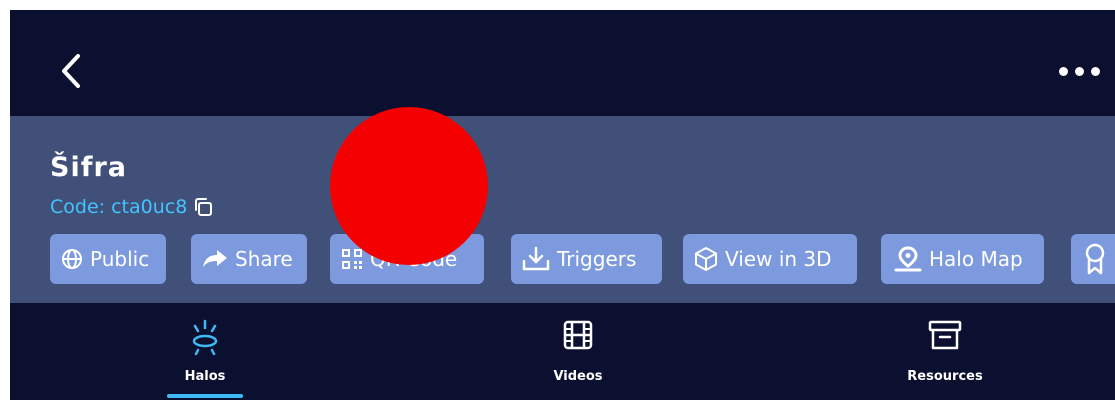  I want to click on tab-videos-label: Videos, so click(578, 376).